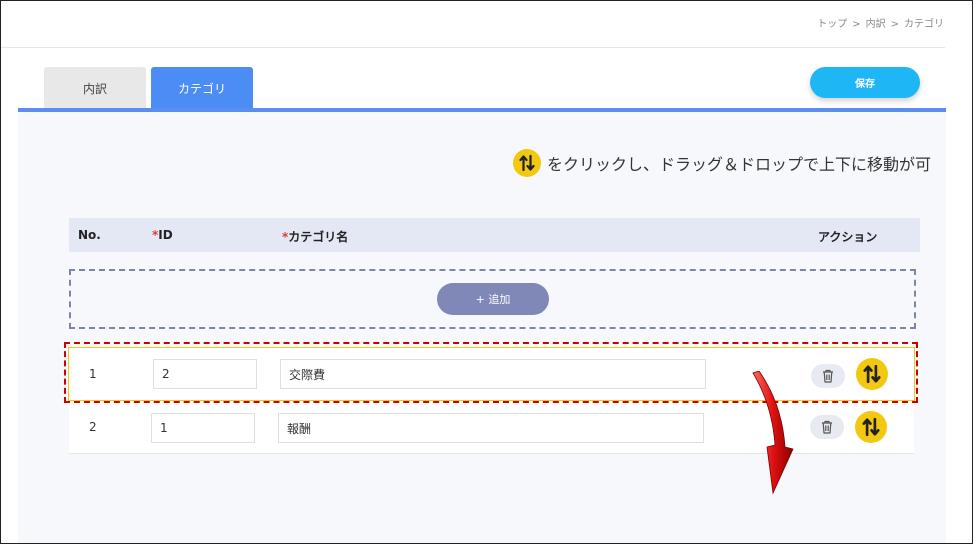 This screenshot has width=973, height=544. Describe the element at coordinates (318, 237) in the screenshot. I see `header-name-label: カテゴリ名` at that location.